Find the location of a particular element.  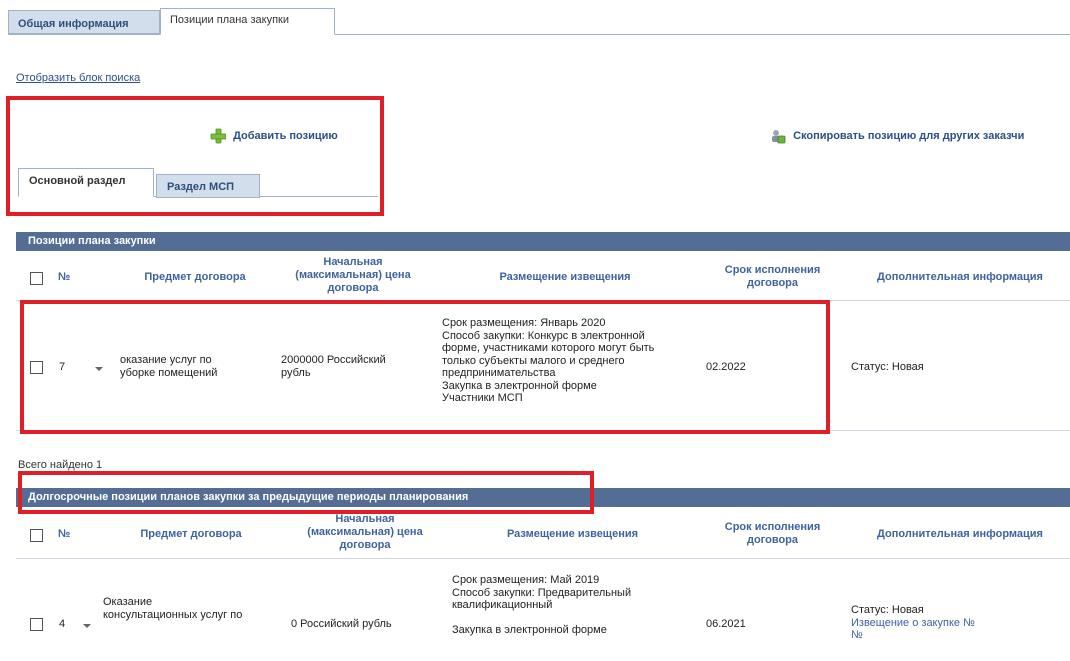

tab-msp-section: Раздел МСП is located at coordinates (208, 186).